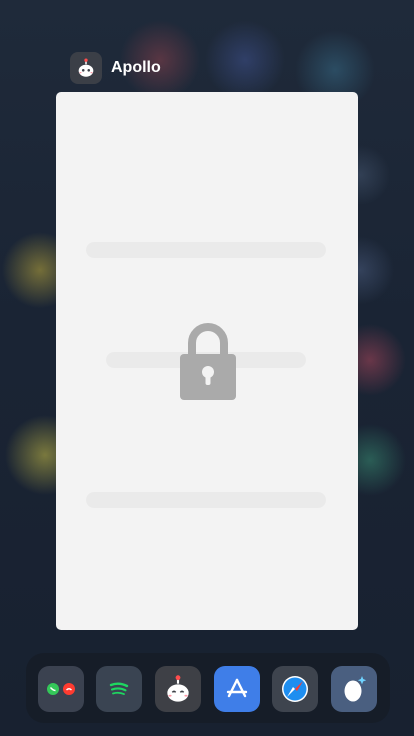 The width and height of the screenshot is (414, 736). What do you see at coordinates (86, 68) in the screenshot?
I see `apollo-app-icon` at bounding box center [86, 68].